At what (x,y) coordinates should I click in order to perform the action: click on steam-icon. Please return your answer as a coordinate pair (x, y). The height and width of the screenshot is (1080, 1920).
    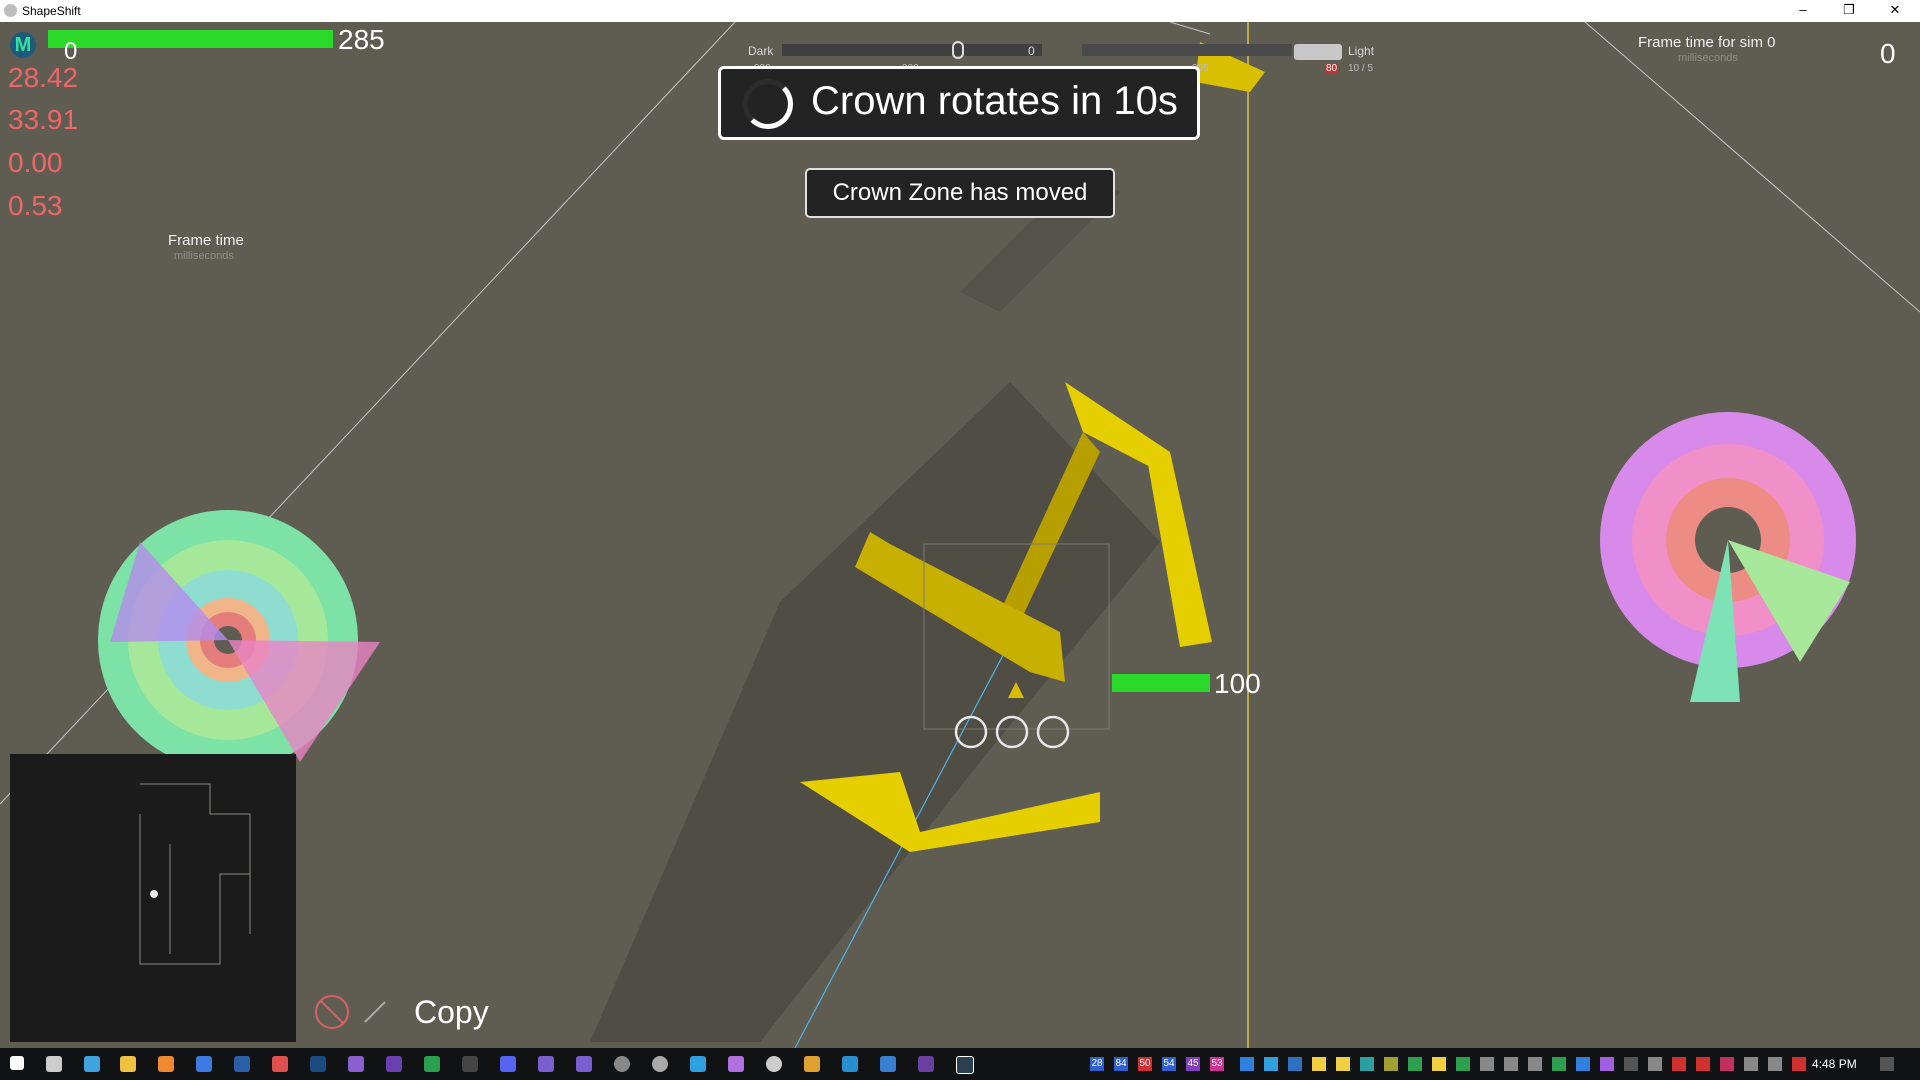
    Looking at the image, I should click on (318, 1064).